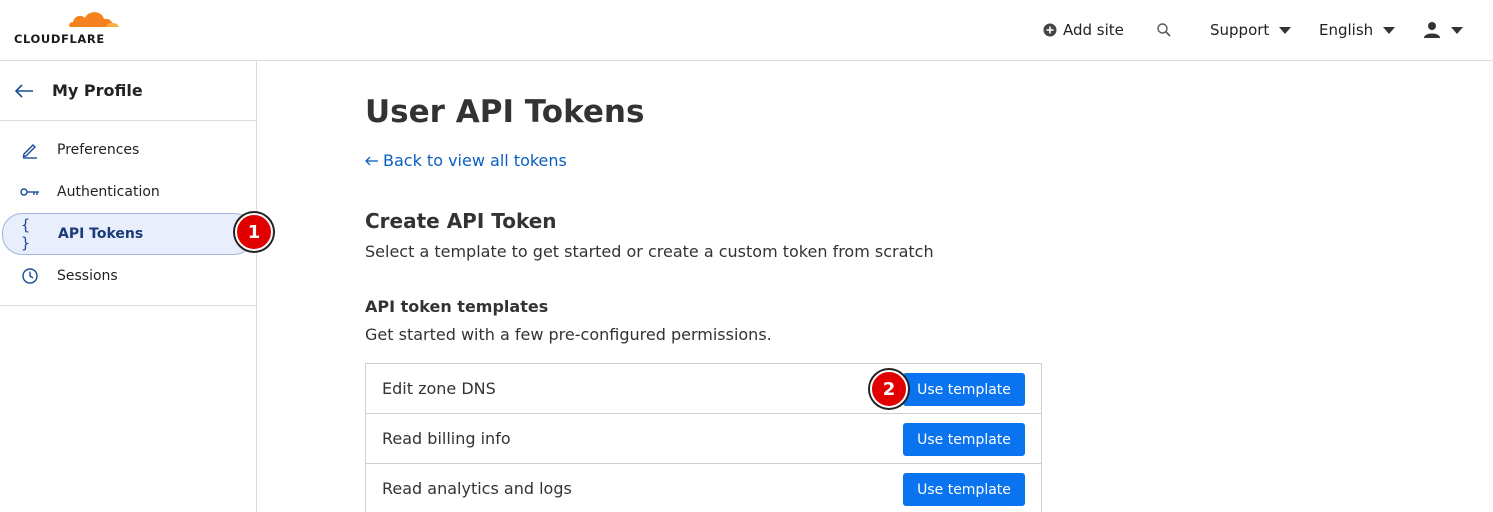 The image size is (1493, 512). I want to click on key-icon, so click(30, 192).